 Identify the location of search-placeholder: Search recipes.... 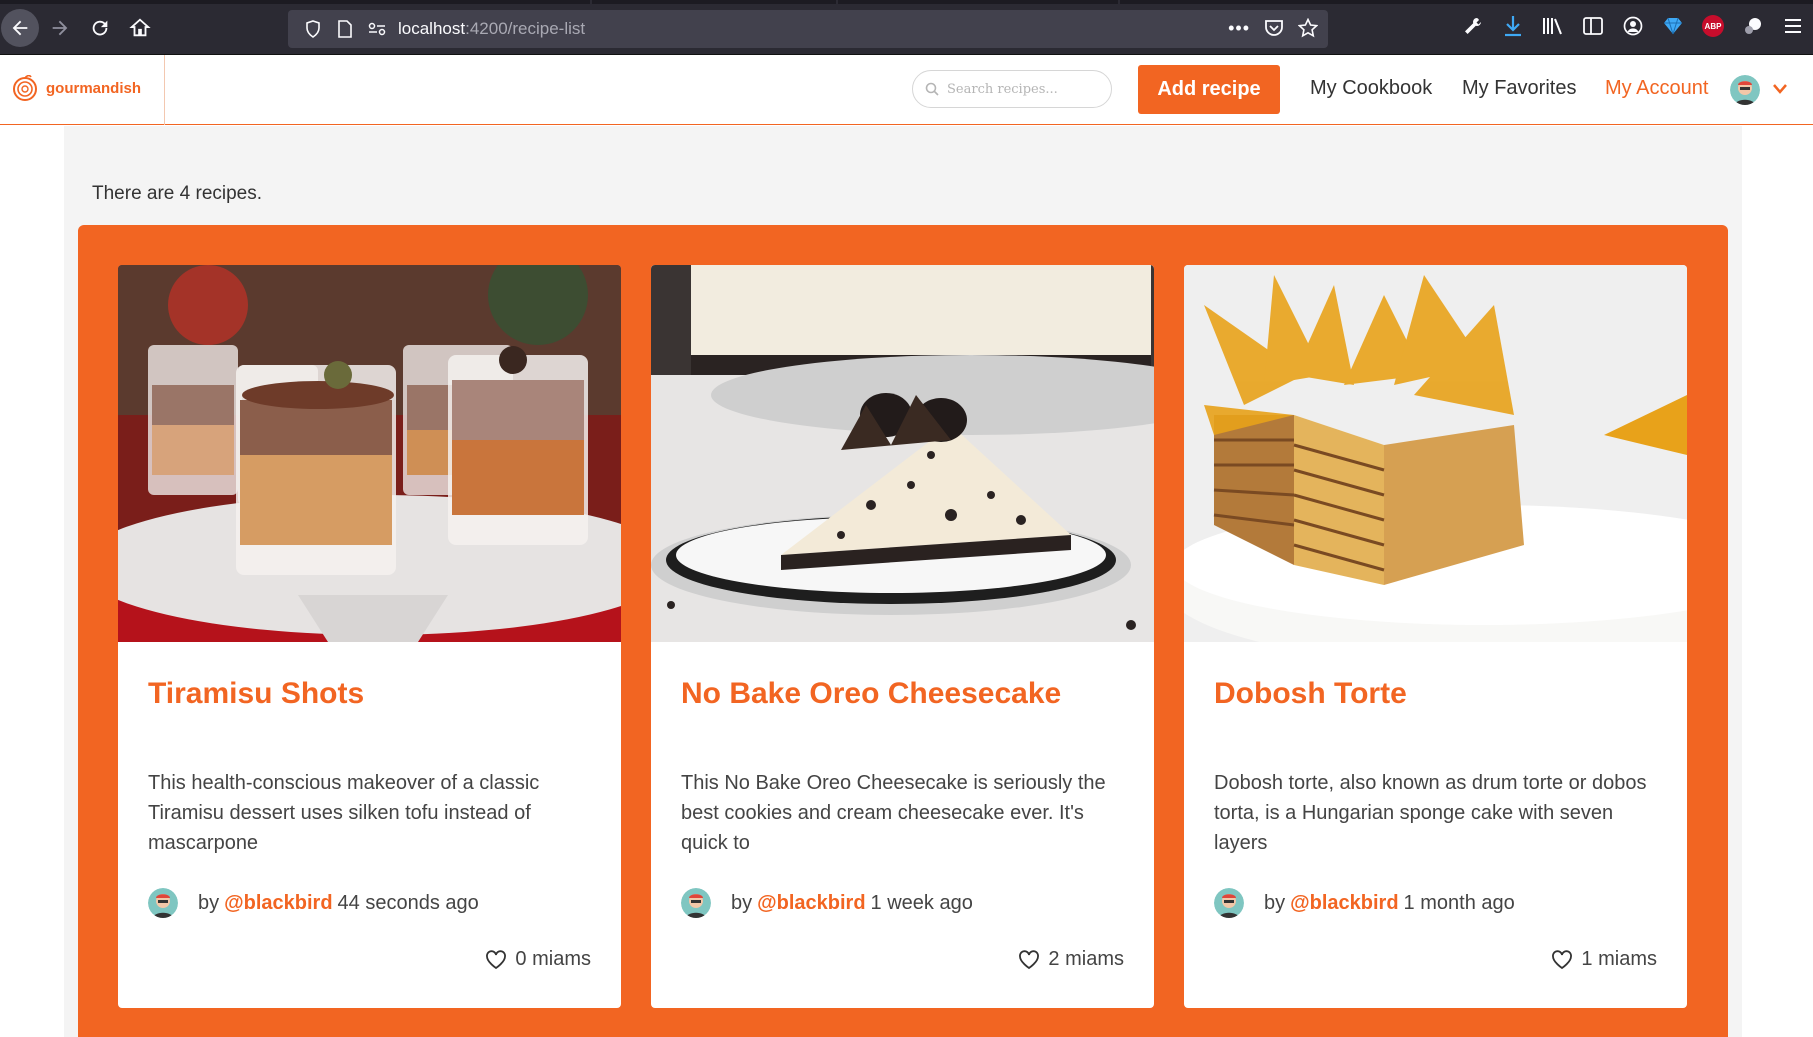
(1002, 89).